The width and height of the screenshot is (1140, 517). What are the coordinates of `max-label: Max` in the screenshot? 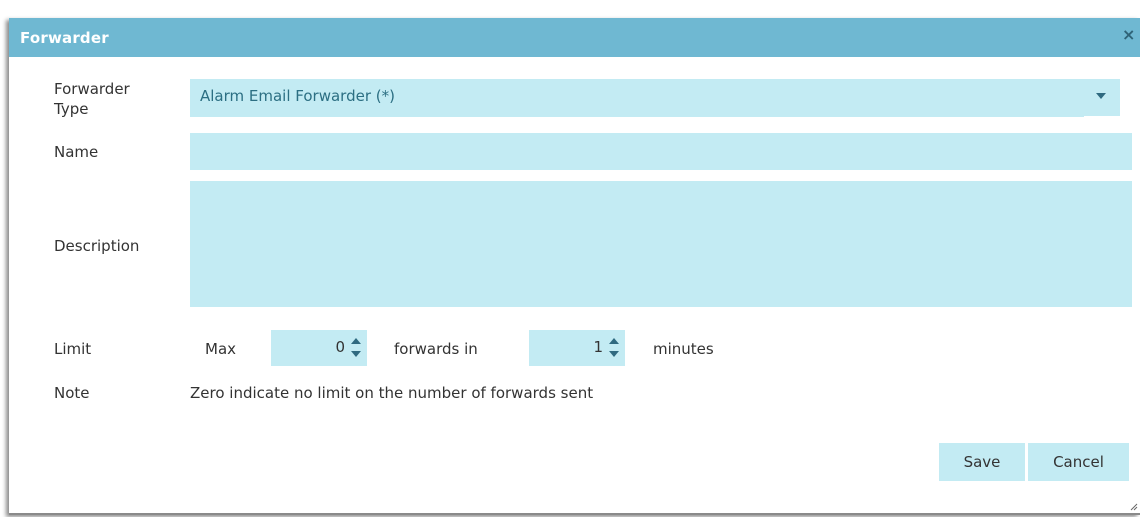 It's located at (221, 349).